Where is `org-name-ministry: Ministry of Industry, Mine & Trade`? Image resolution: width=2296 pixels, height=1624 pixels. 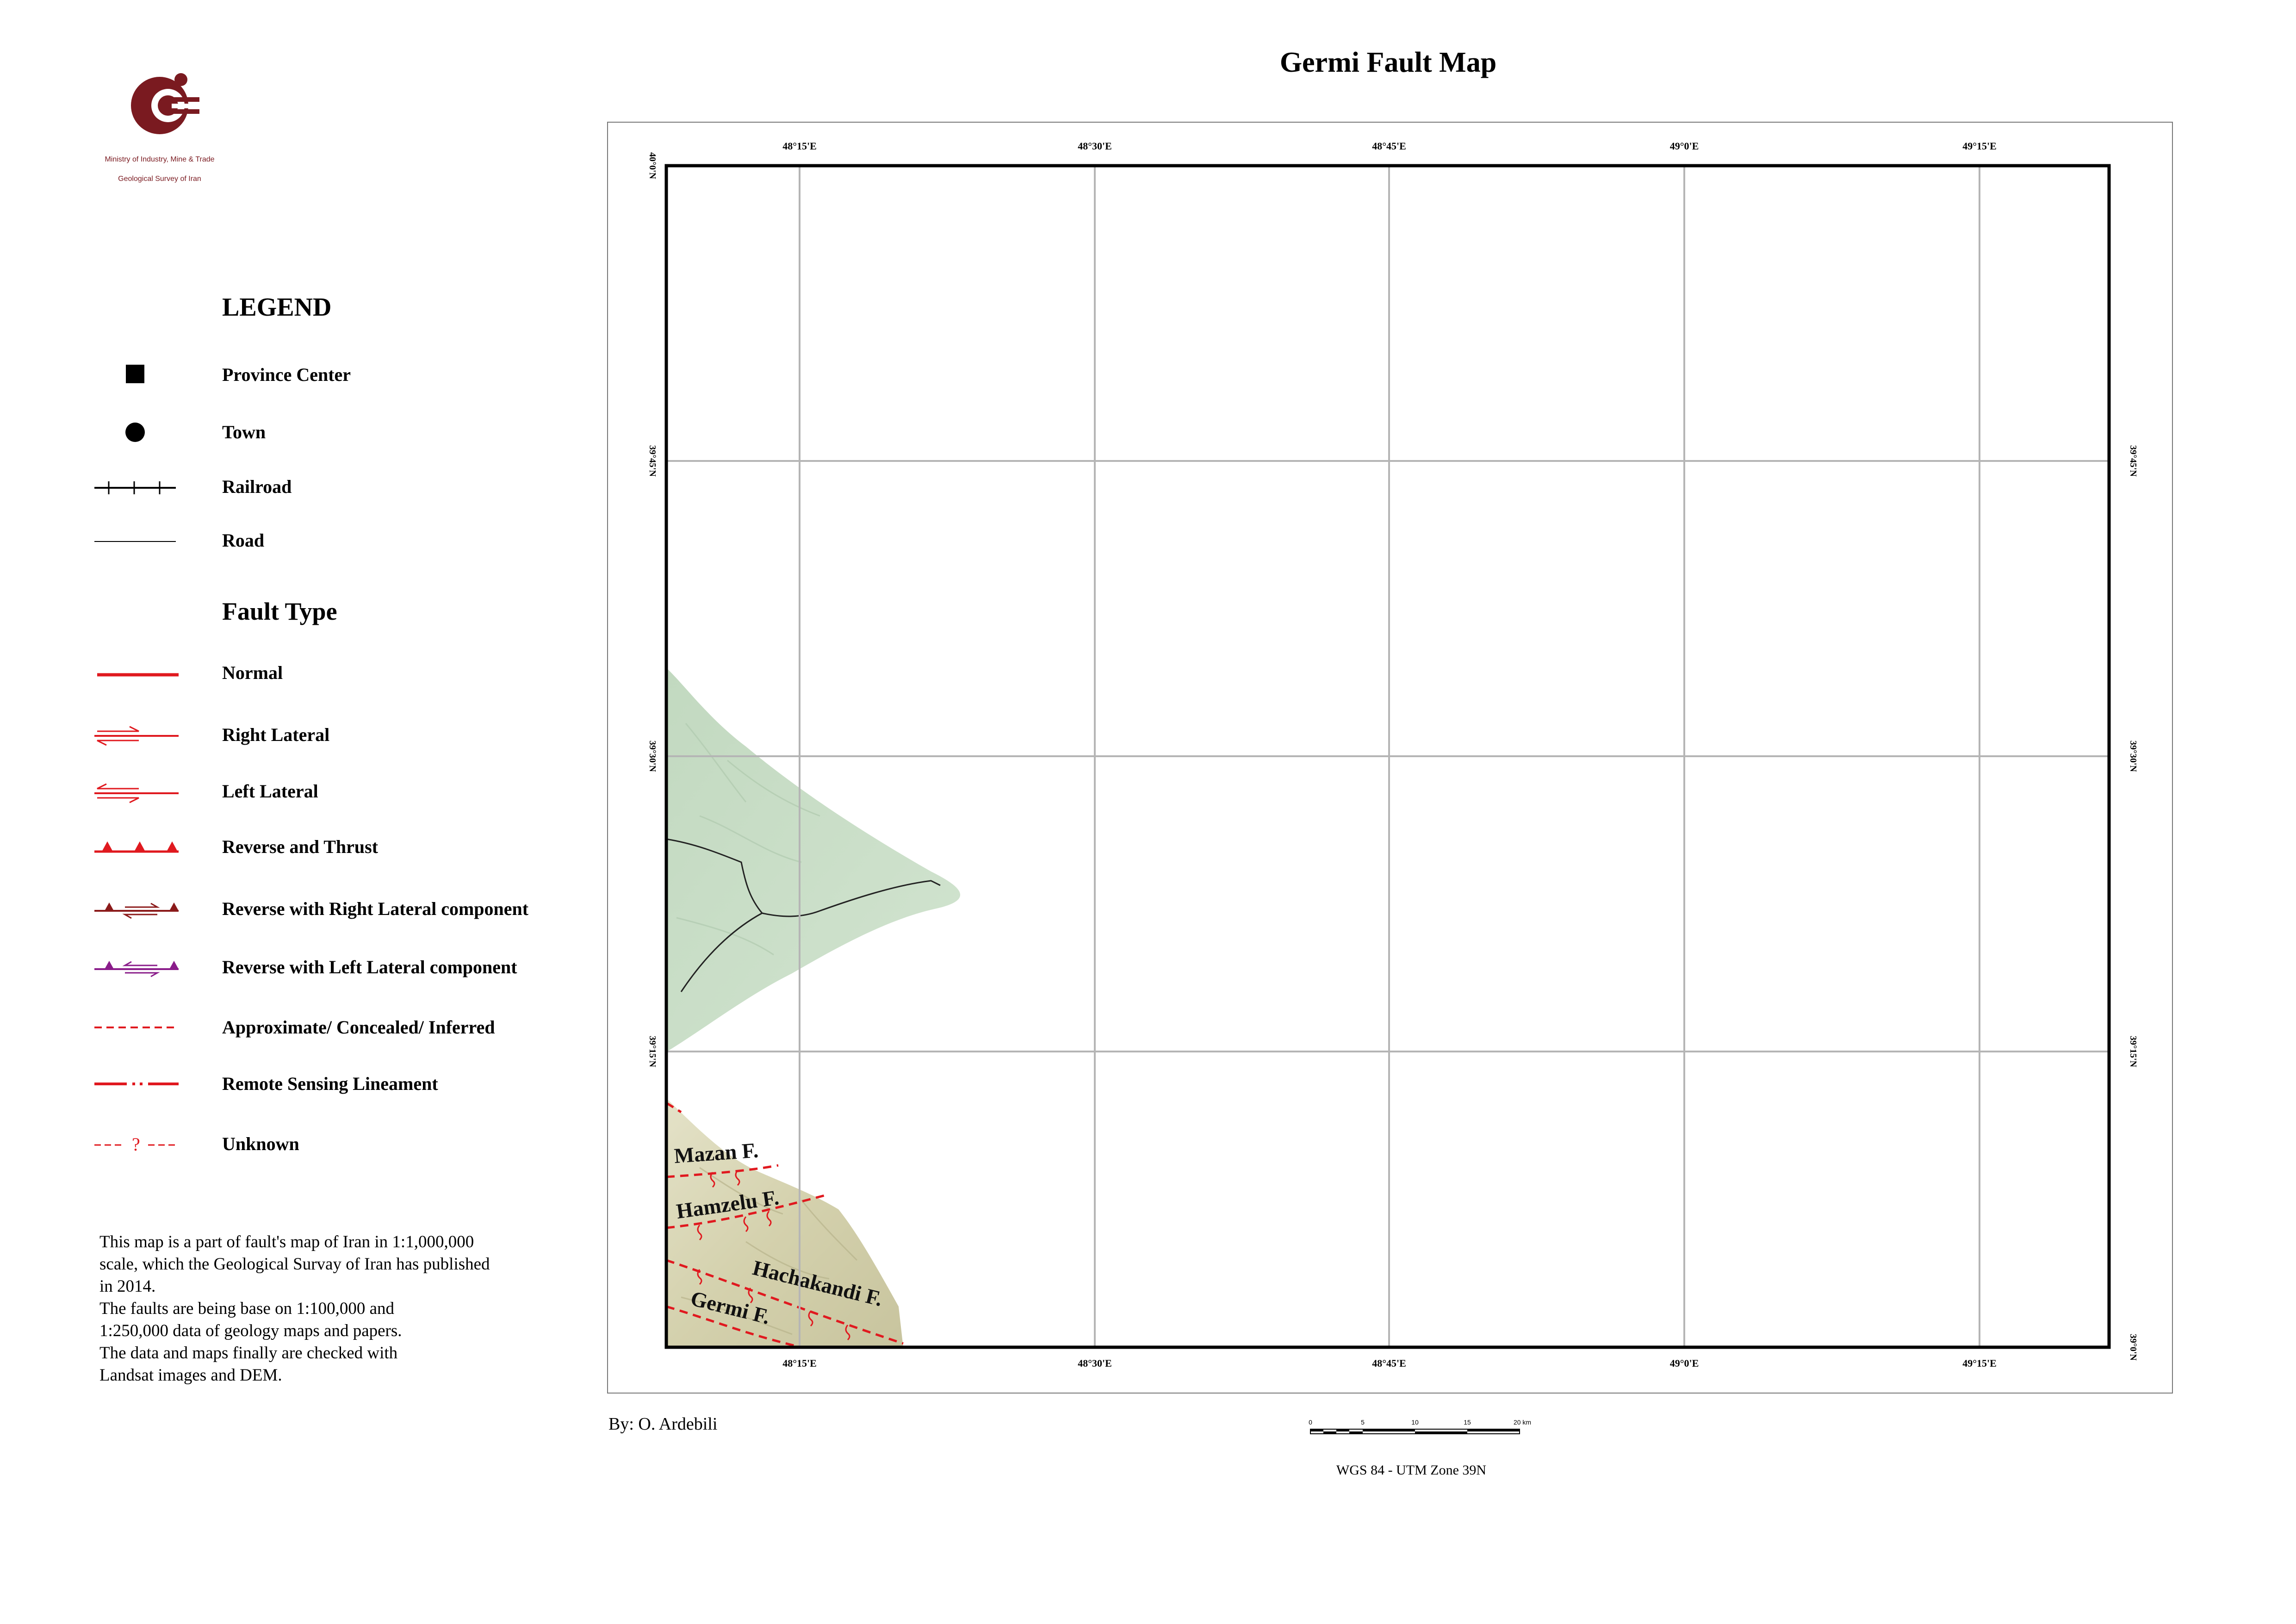 org-name-ministry: Ministry of Industry, Mine & Trade is located at coordinates (160, 159).